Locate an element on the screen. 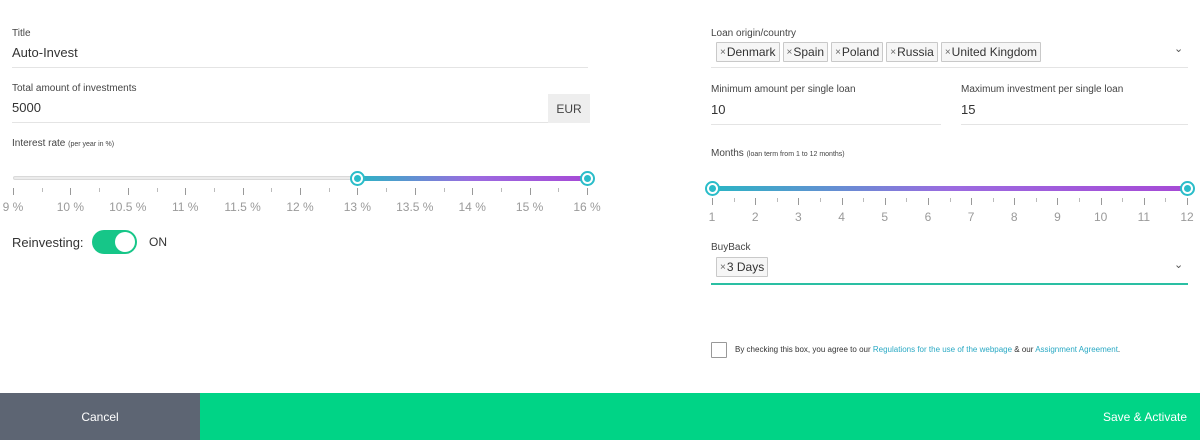 The image size is (1200, 440). slider-tick-label: 16 % is located at coordinates (587, 207).